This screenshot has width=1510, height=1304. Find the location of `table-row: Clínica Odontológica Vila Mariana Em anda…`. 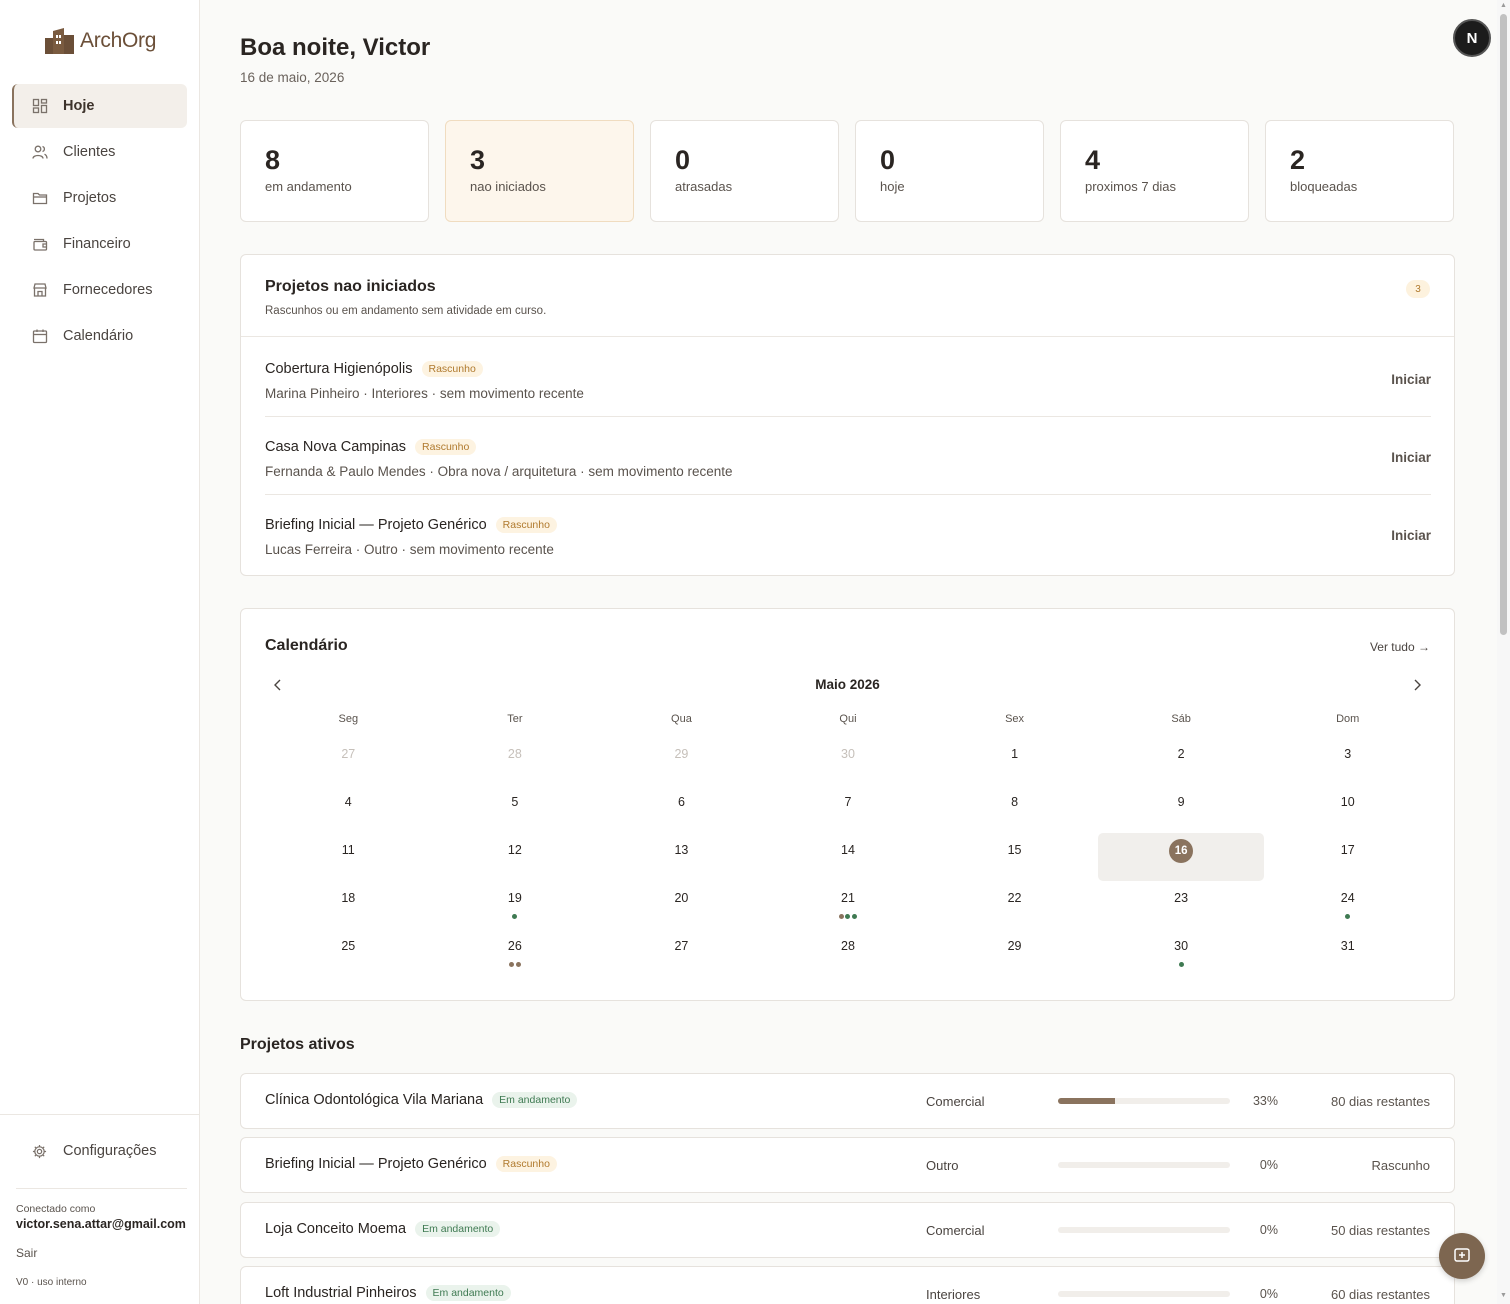

table-row: Clínica Odontológica Vila Mariana Em anda… is located at coordinates (847, 1101).